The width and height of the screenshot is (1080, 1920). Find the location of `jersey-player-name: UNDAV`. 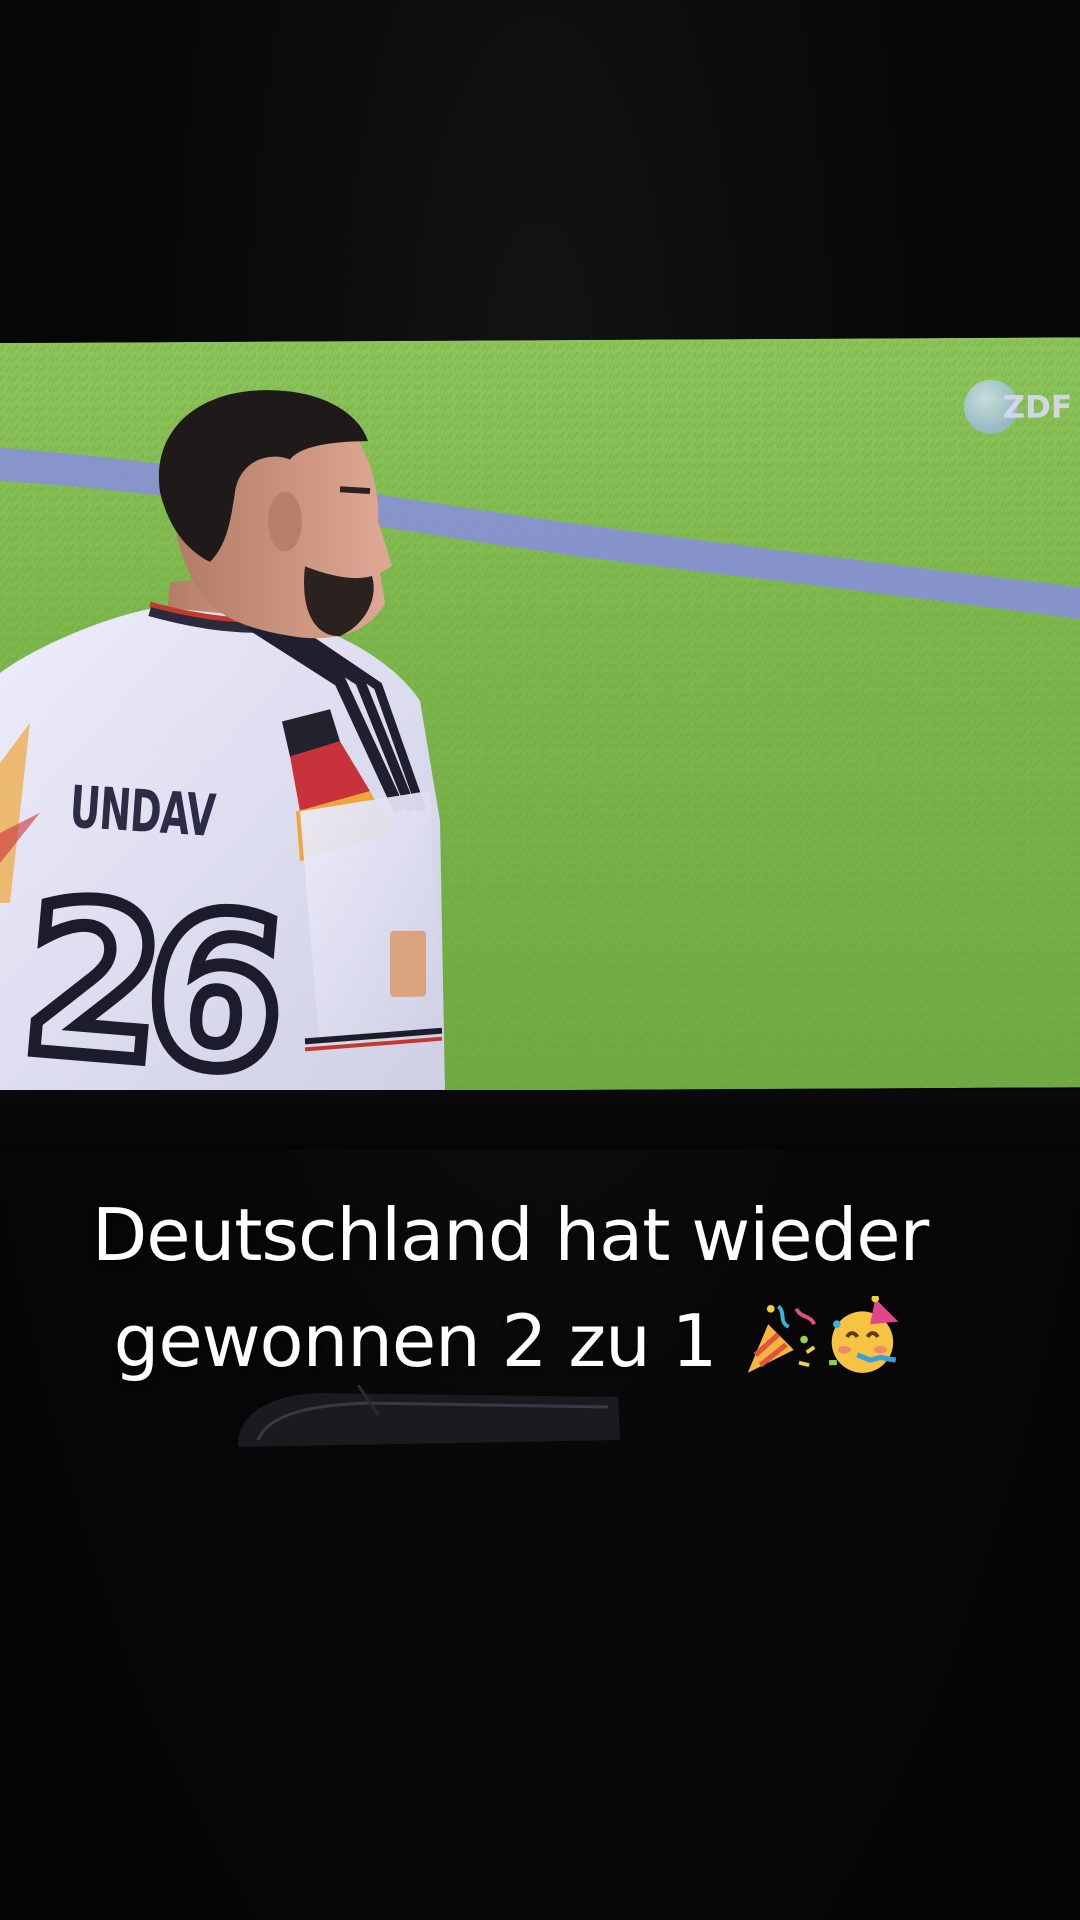

jersey-player-name: UNDAV is located at coordinates (142, 811).